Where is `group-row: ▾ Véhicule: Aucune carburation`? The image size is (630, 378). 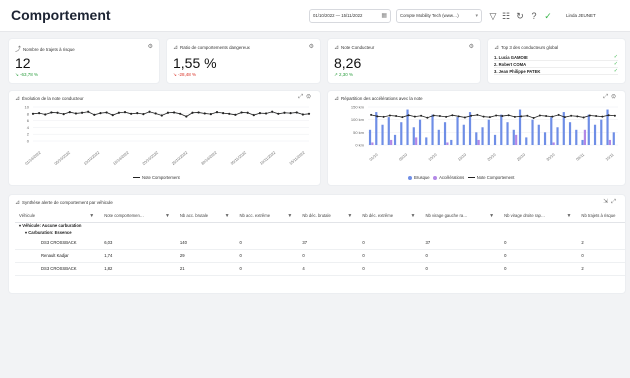
group-row: ▾ Véhicule: Aucune carburation is located at coordinates (320, 225).